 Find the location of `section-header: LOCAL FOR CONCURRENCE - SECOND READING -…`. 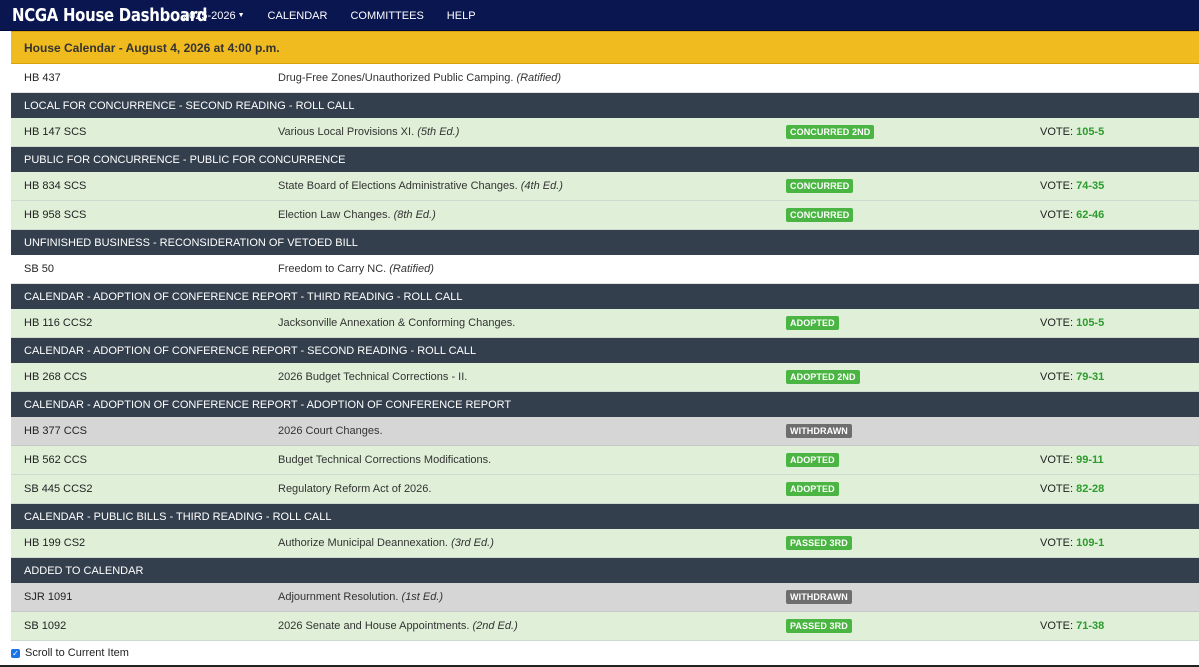

section-header: LOCAL FOR CONCURRENCE - SECOND READING -… is located at coordinates (605, 105).